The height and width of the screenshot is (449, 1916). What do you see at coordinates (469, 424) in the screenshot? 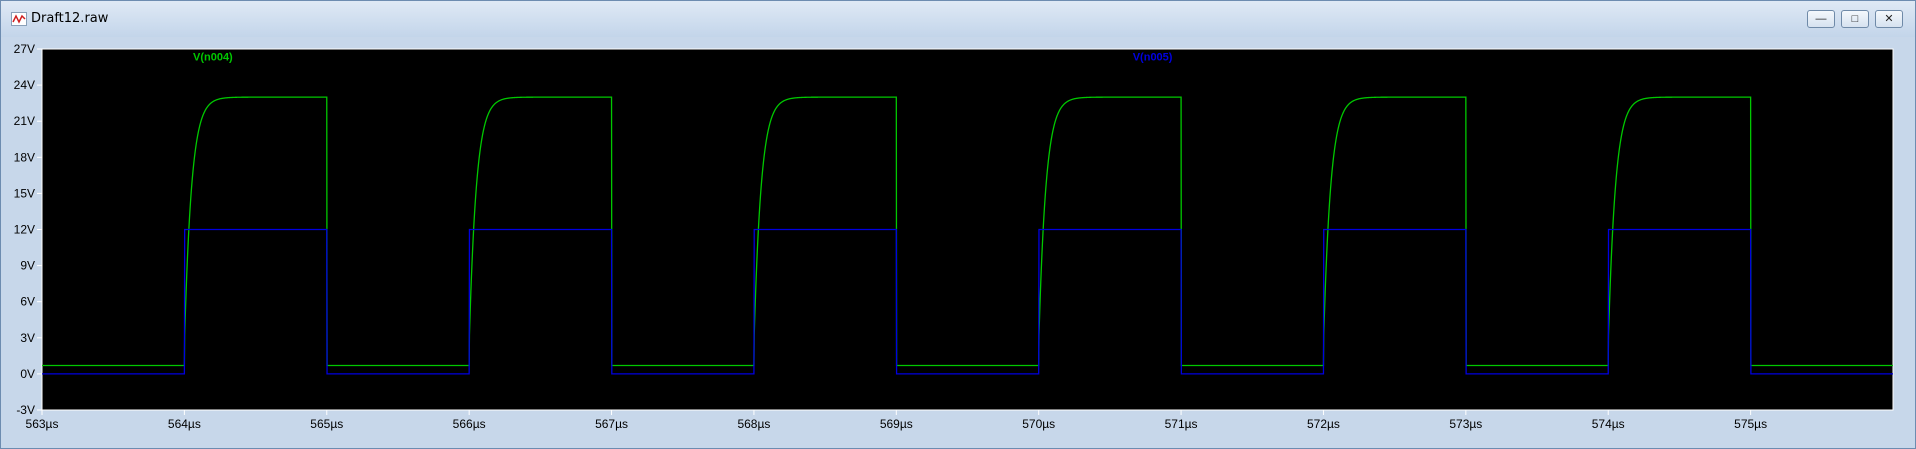
I see `x-tick-label: 566µs` at bounding box center [469, 424].